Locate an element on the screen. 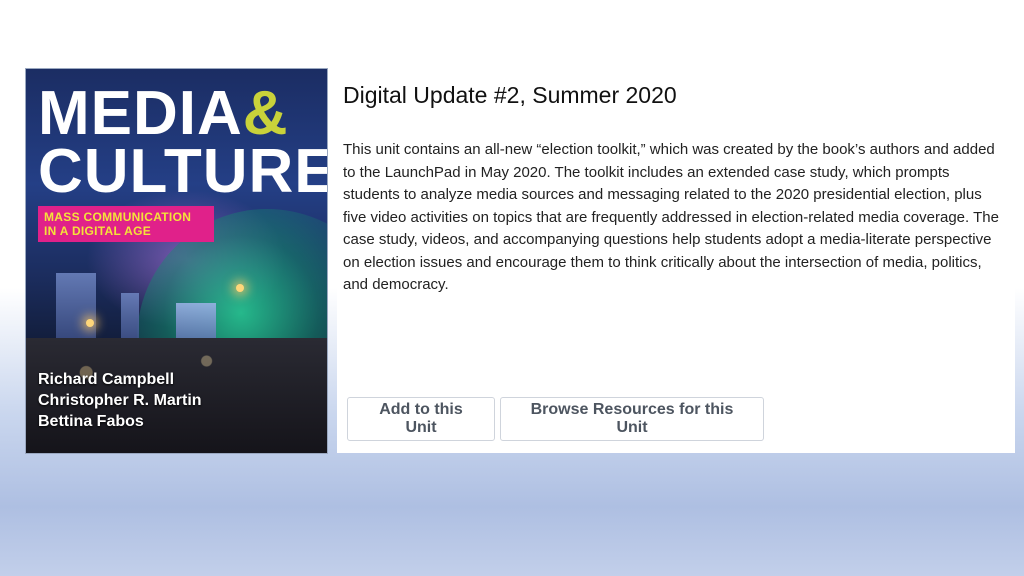 Image resolution: width=1024 pixels, height=576 pixels. add-to-unit-button: Add to this Unit is located at coordinates (421, 419).